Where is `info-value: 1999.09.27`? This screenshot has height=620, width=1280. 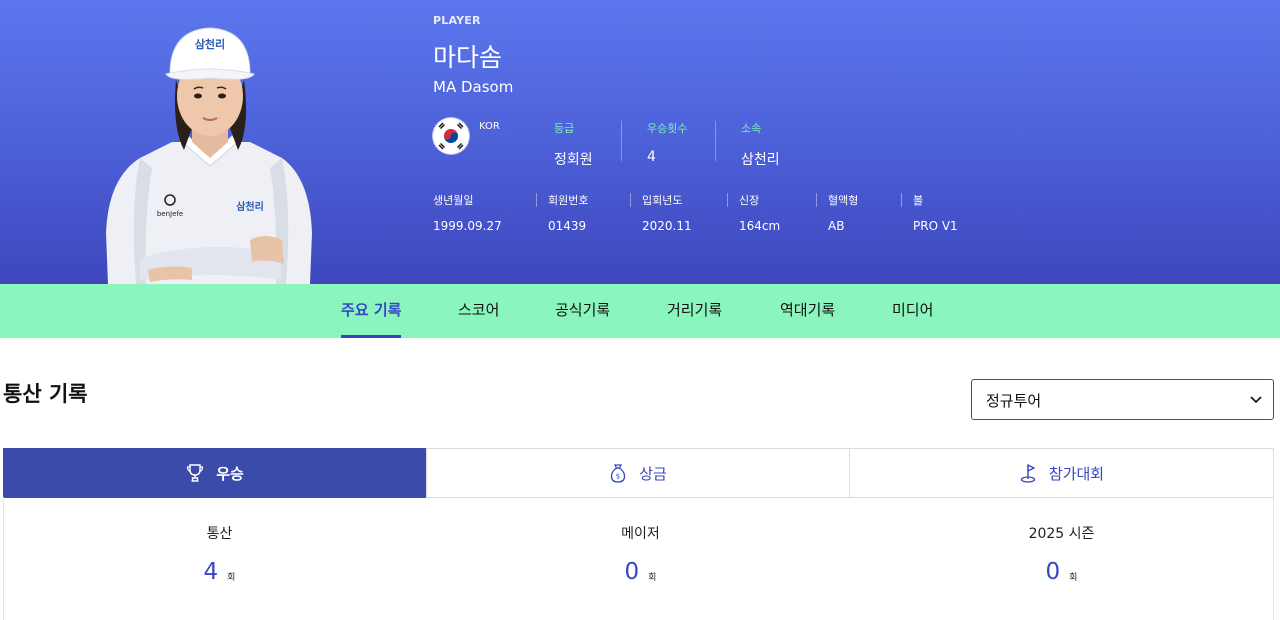
info-value: 1999.09.27 is located at coordinates (467, 226).